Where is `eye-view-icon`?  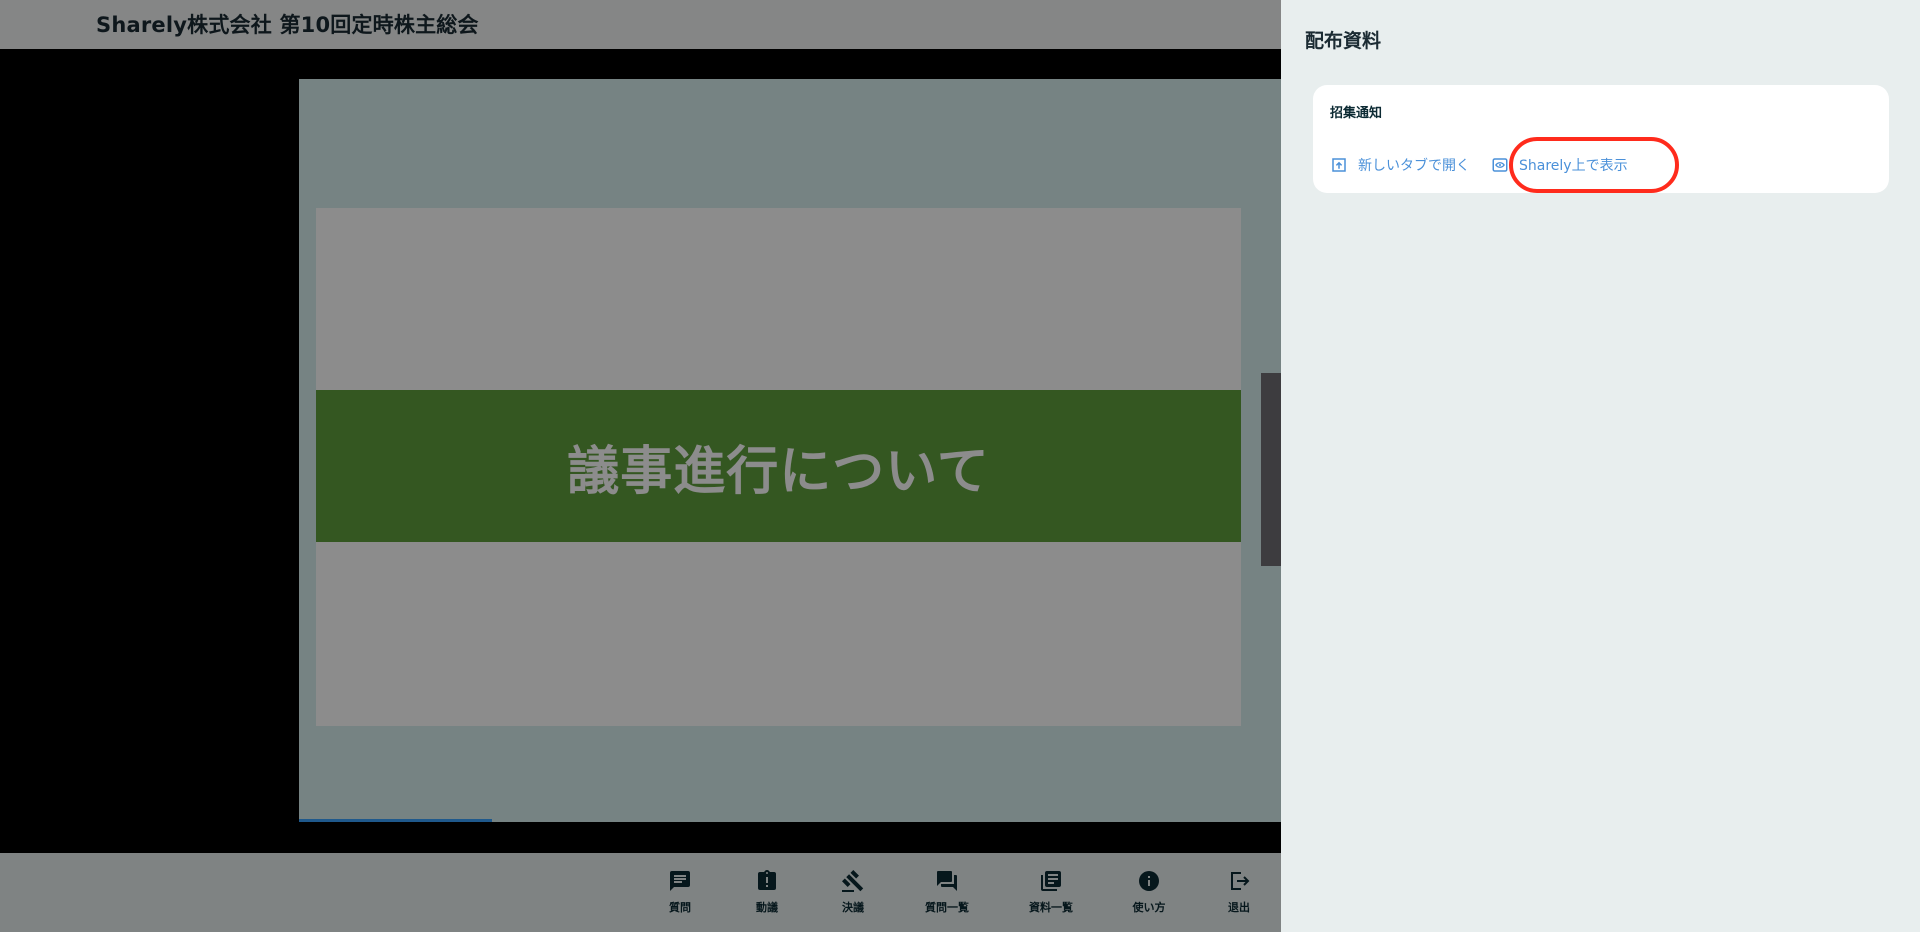
eye-view-icon is located at coordinates (1500, 165).